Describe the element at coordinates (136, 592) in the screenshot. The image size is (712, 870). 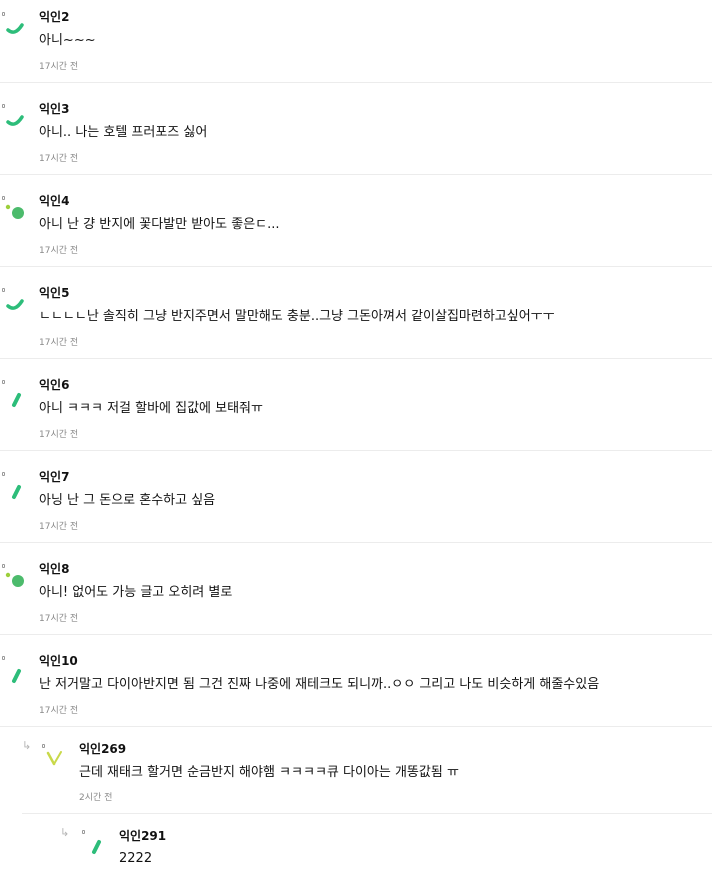
I see `comment-text: 아니! 없어도 가능 글고 오히려 별로` at that location.